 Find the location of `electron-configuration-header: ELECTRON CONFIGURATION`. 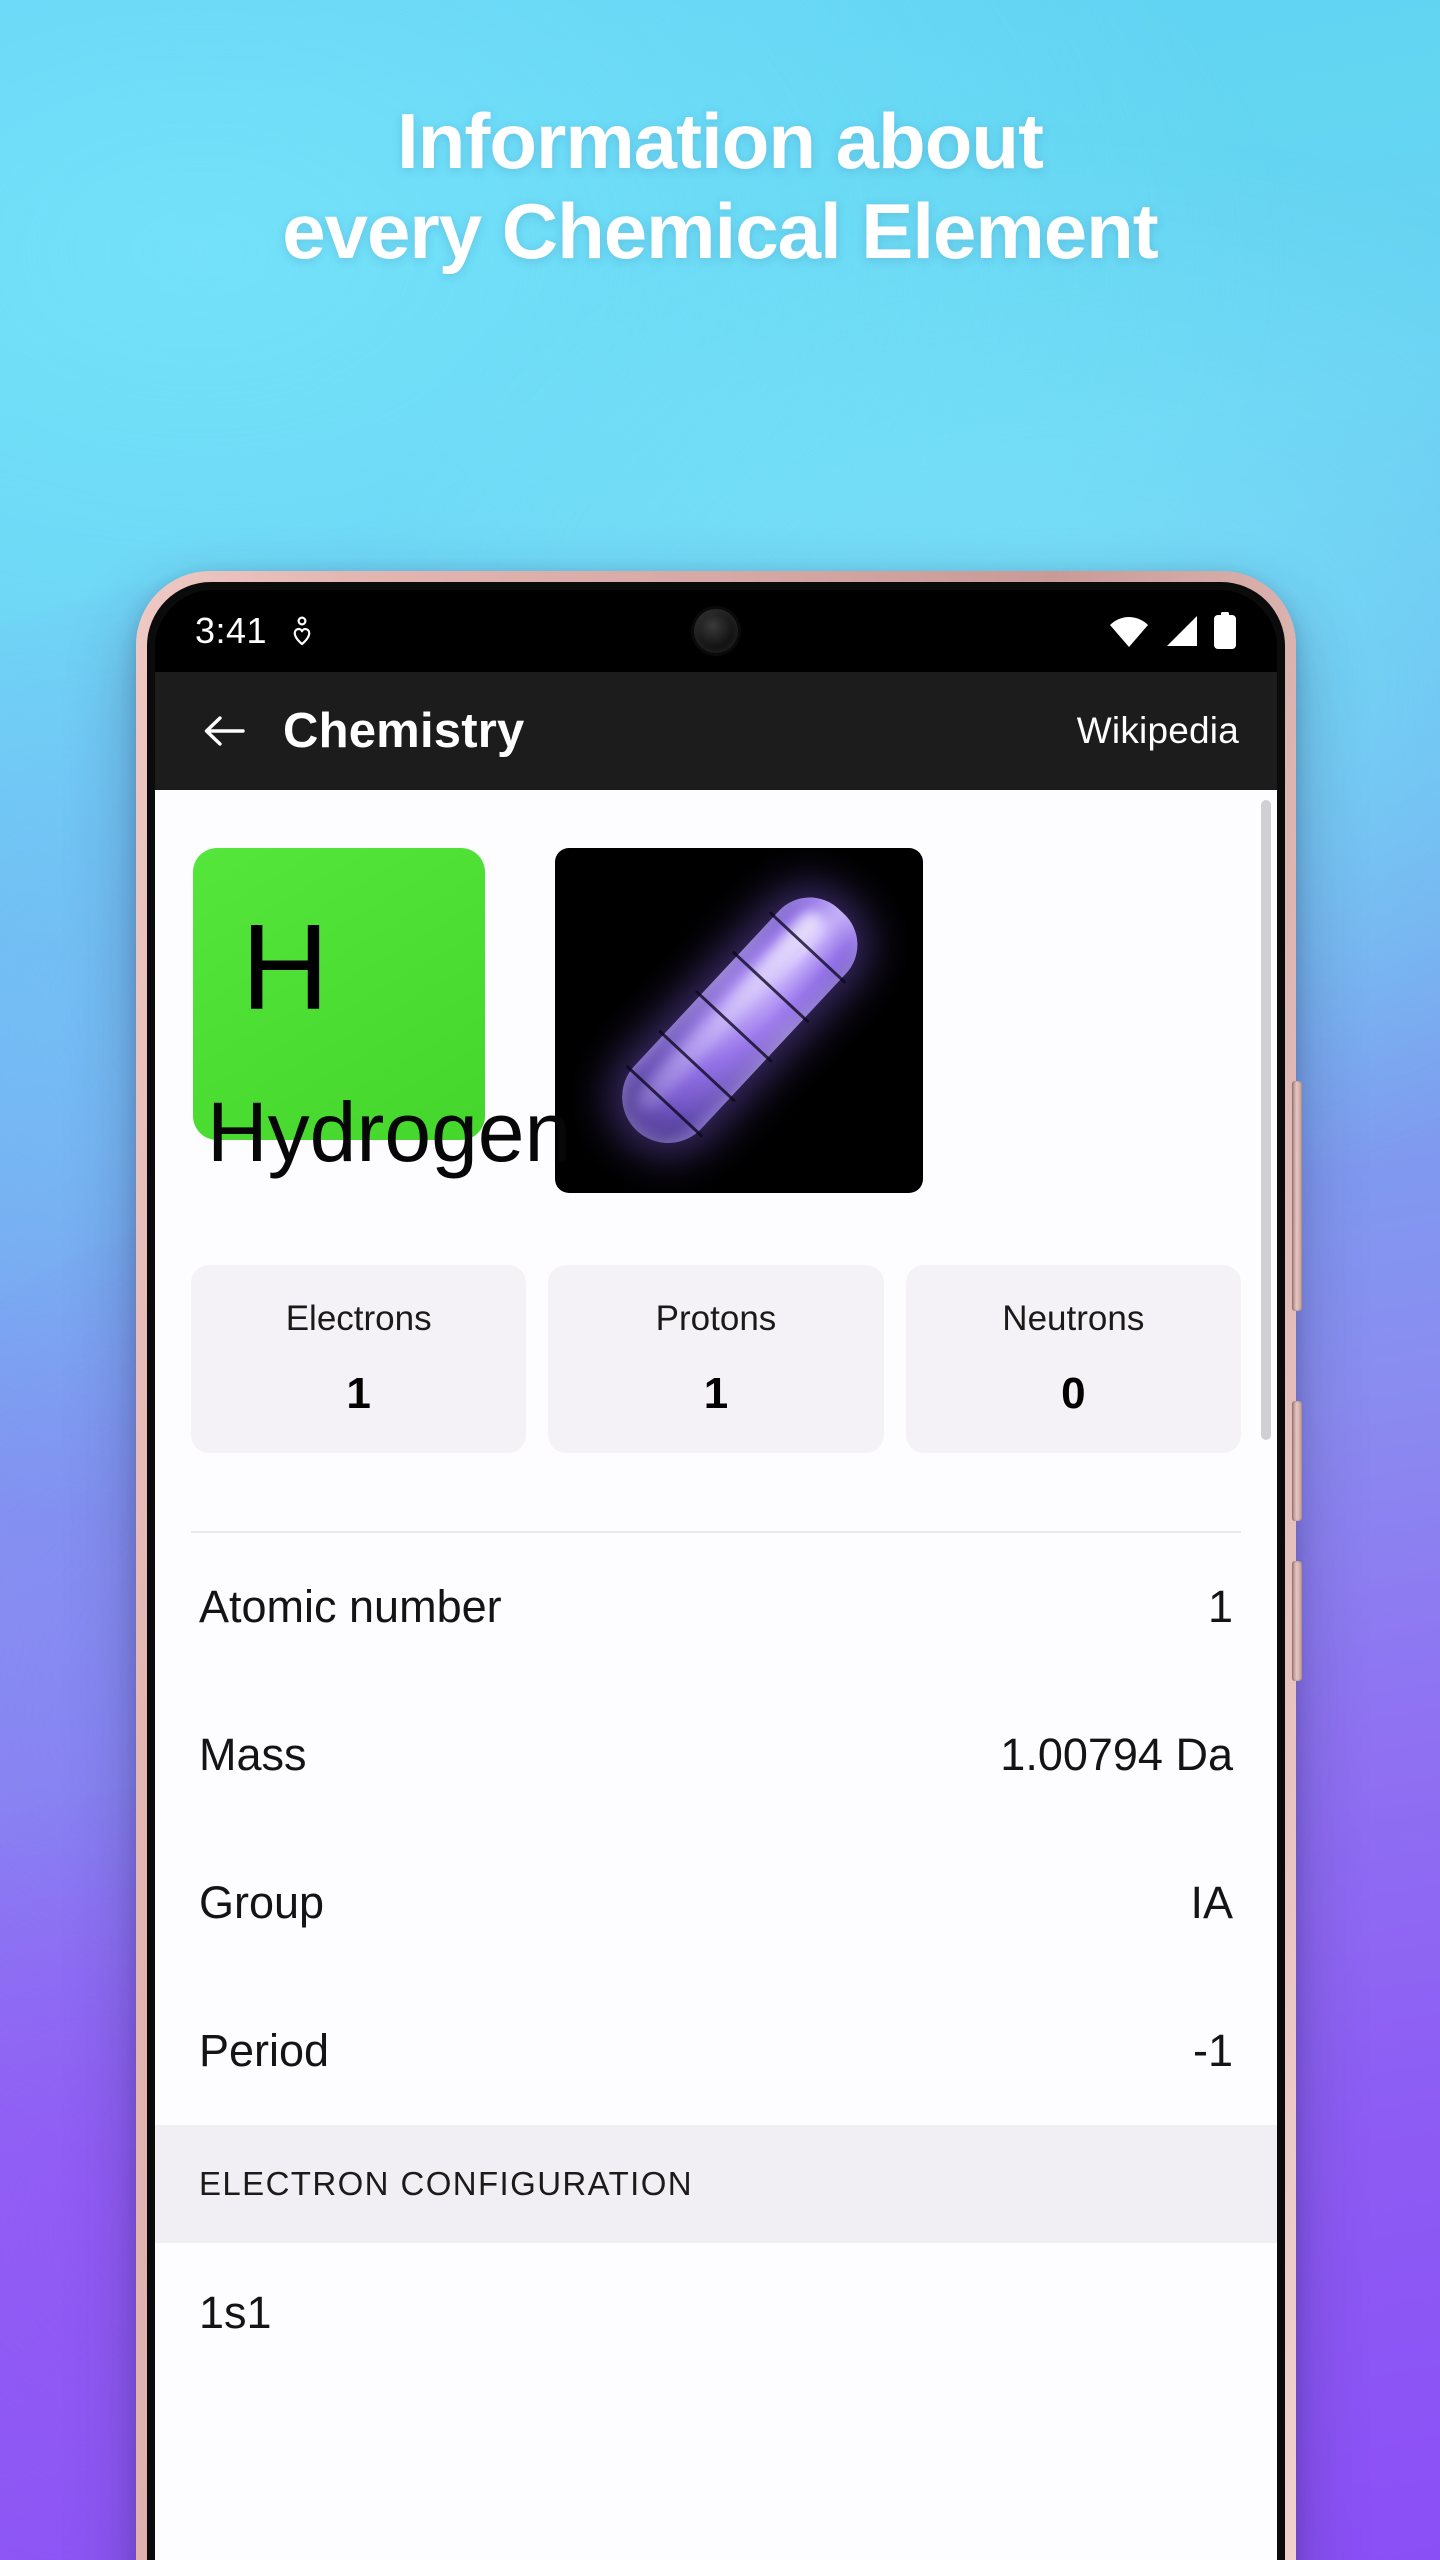

electron-configuration-header: ELECTRON CONFIGURATION is located at coordinates (716, 2184).